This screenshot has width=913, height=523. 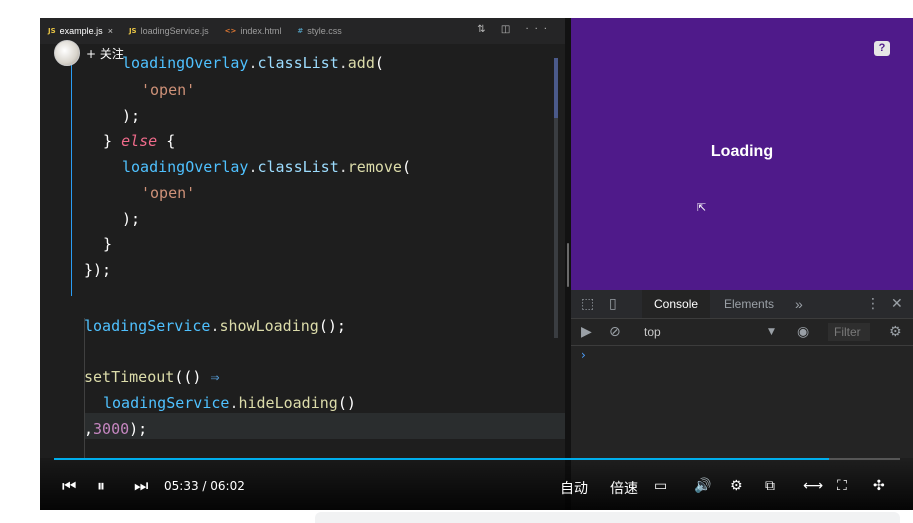 What do you see at coordinates (676, 304) in the screenshot?
I see `tab-console: Console` at bounding box center [676, 304].